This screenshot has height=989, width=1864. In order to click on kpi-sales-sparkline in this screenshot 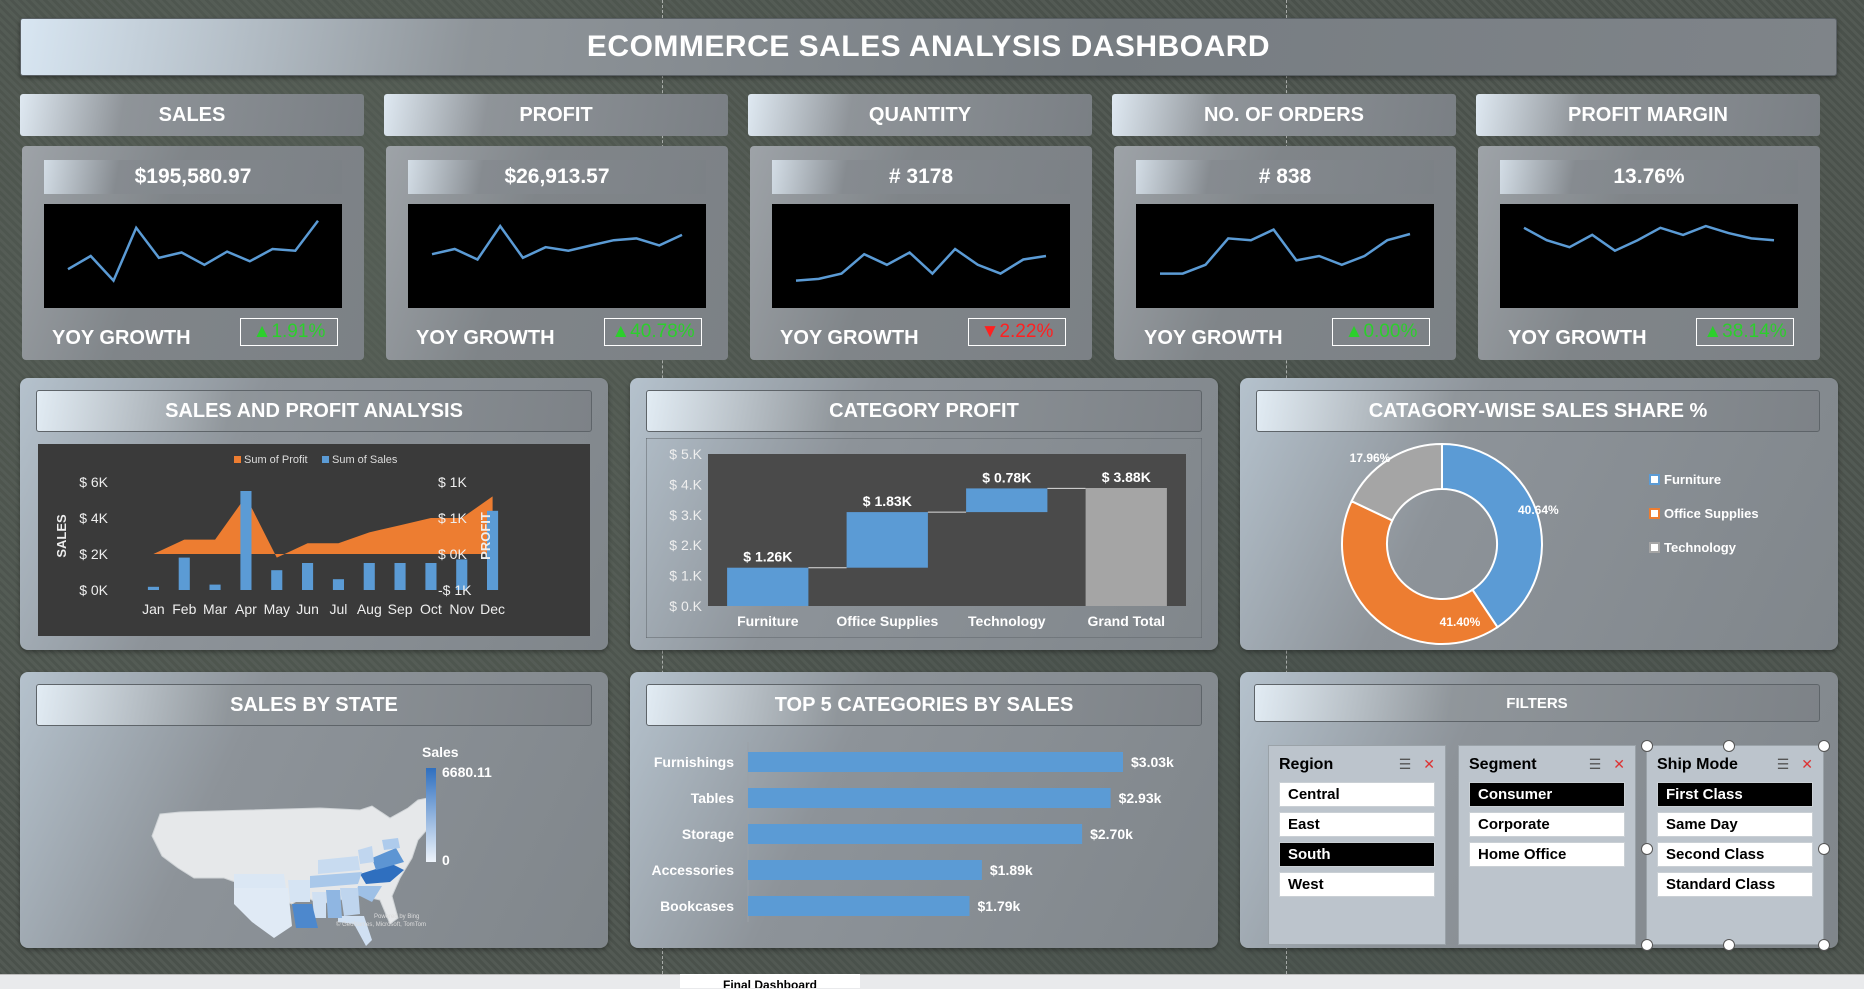, I will do `click(193, 256)`.